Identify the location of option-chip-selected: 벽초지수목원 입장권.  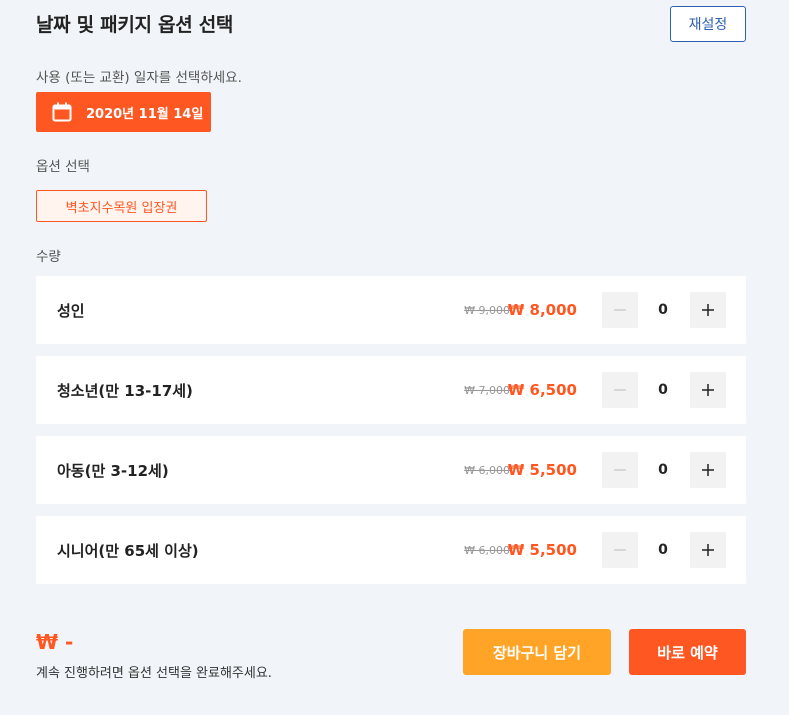
(121, 206).